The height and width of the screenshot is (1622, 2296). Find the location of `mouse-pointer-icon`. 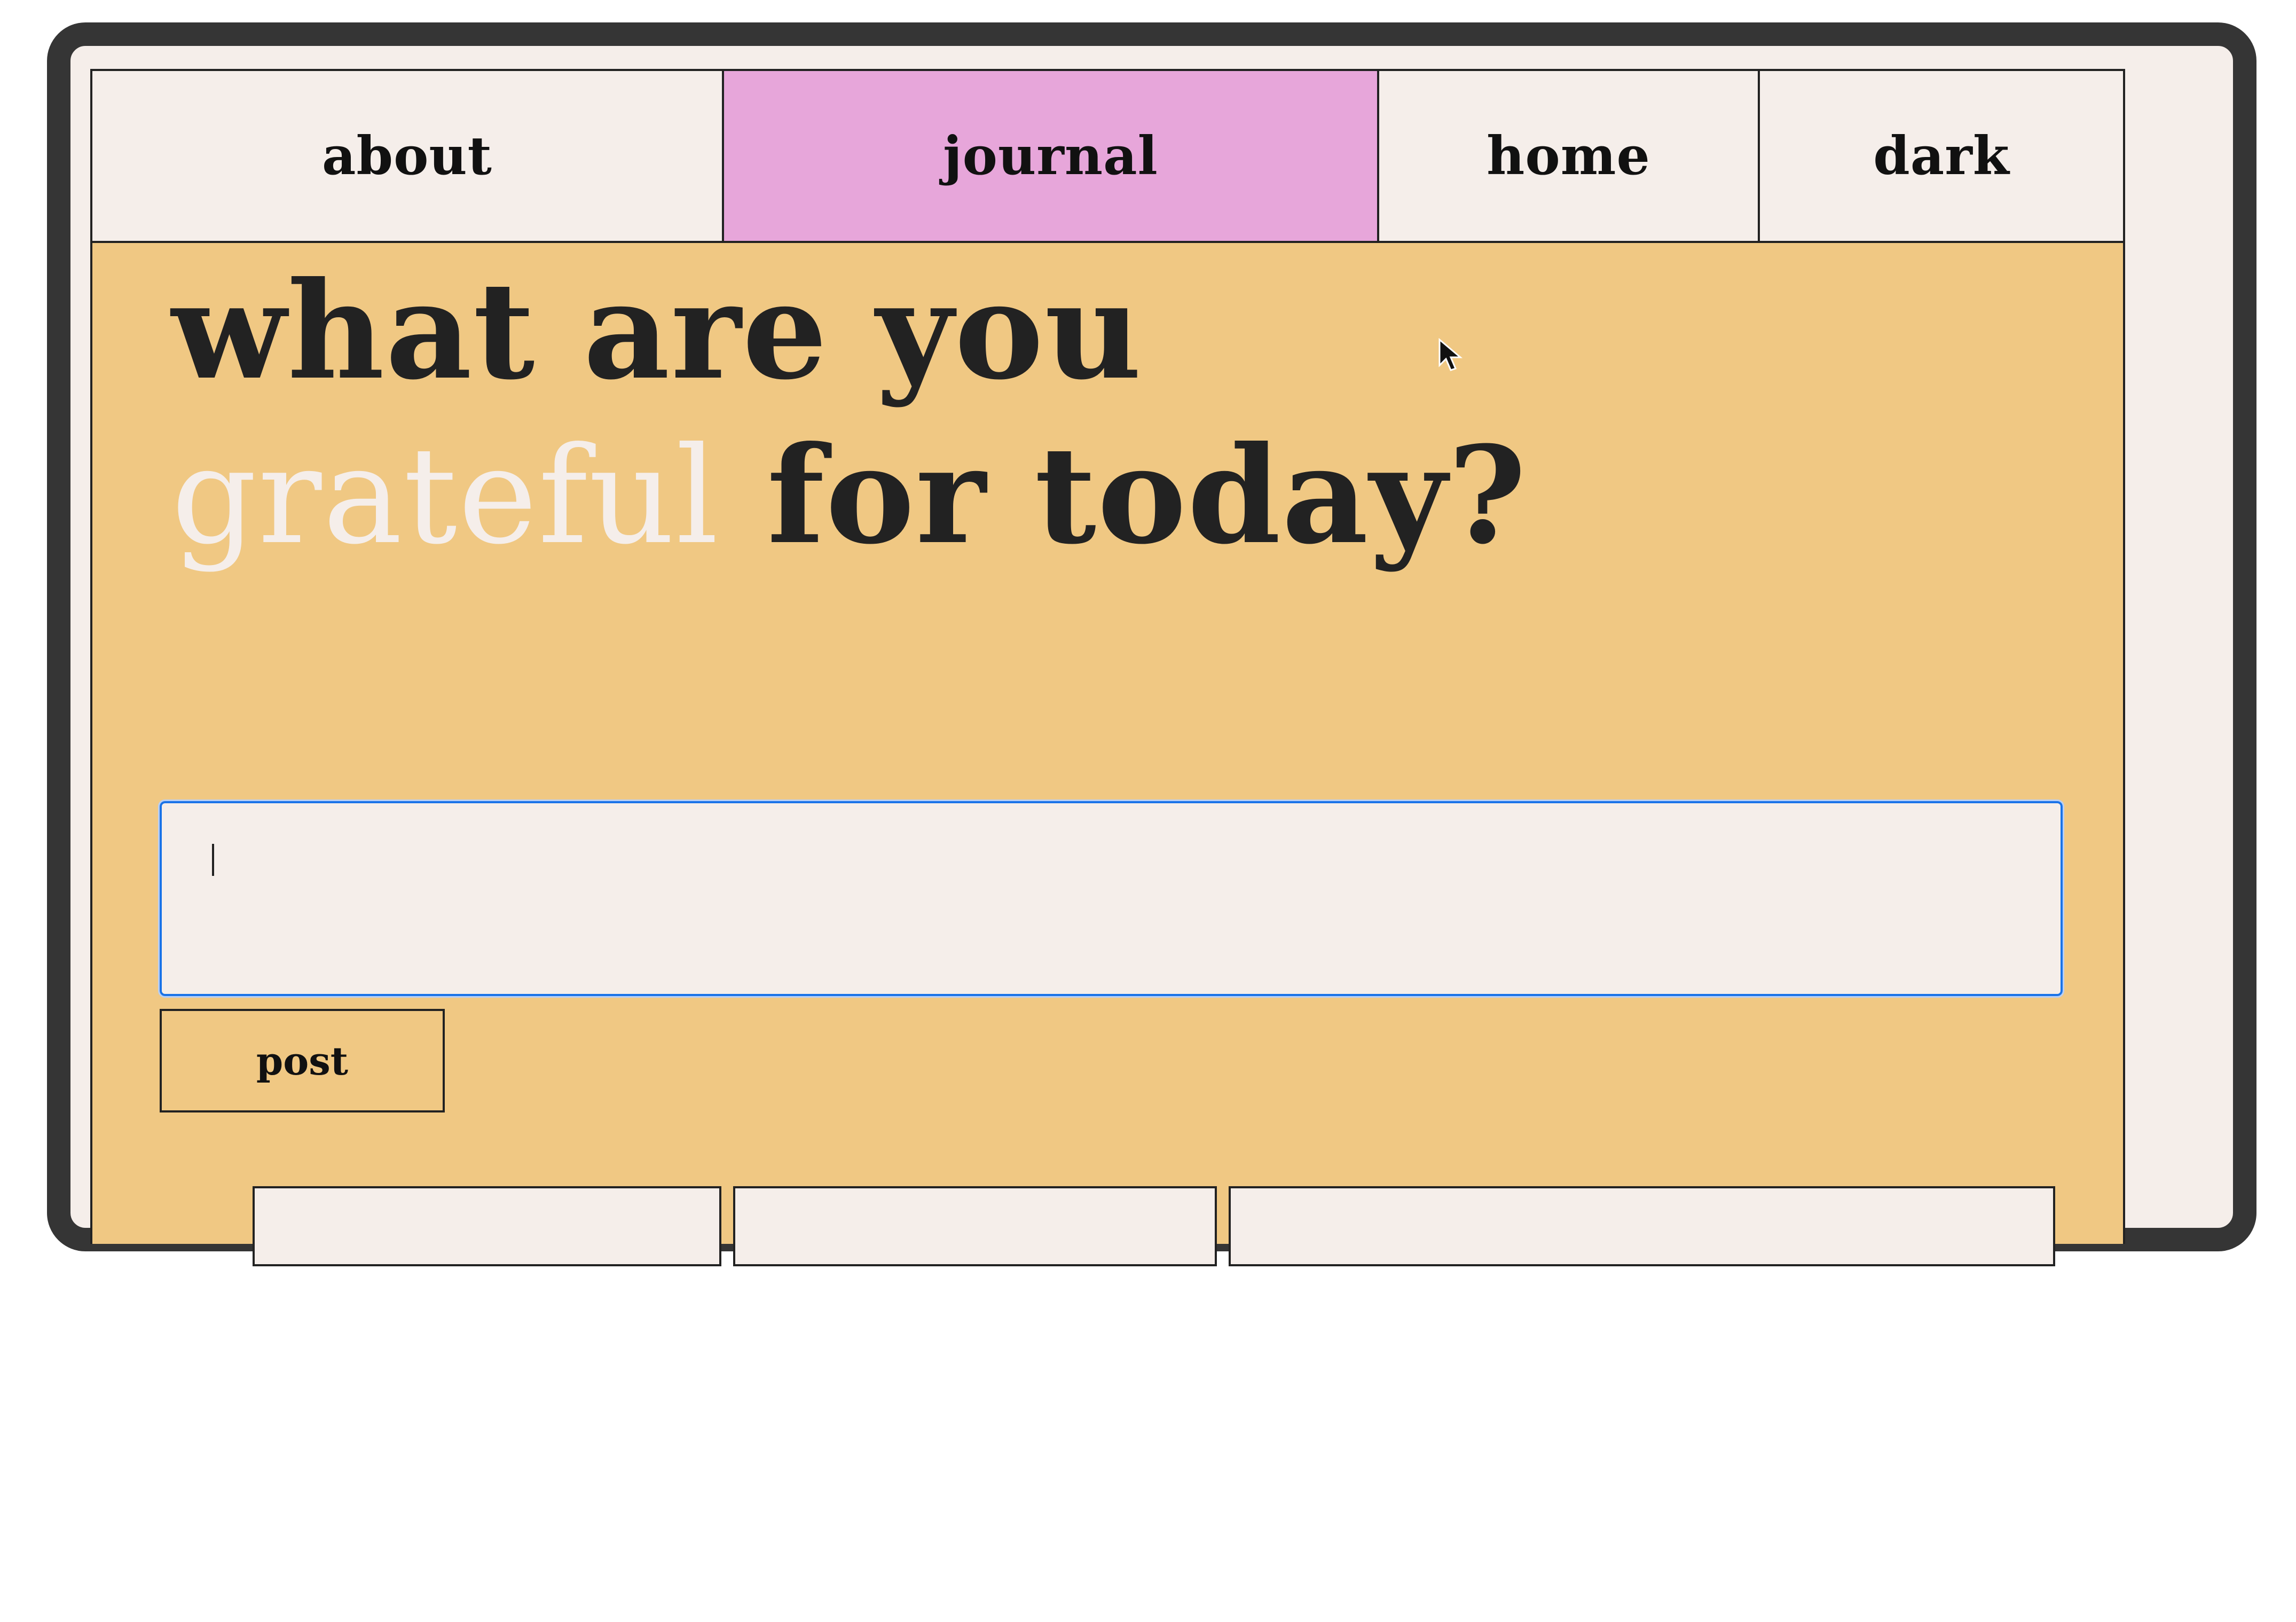

mouse-pointer-icon is located at coordinates (1450, 354).